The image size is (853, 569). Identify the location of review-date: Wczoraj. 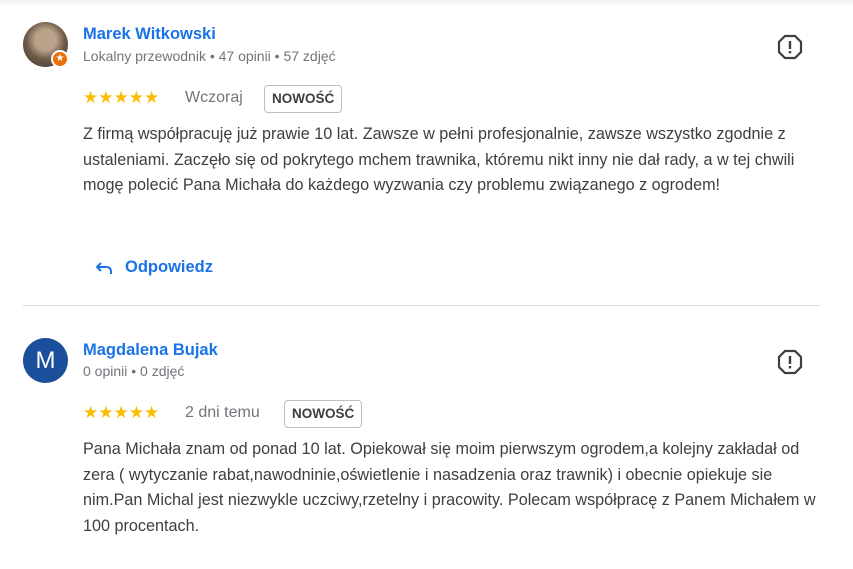
(214, 97).